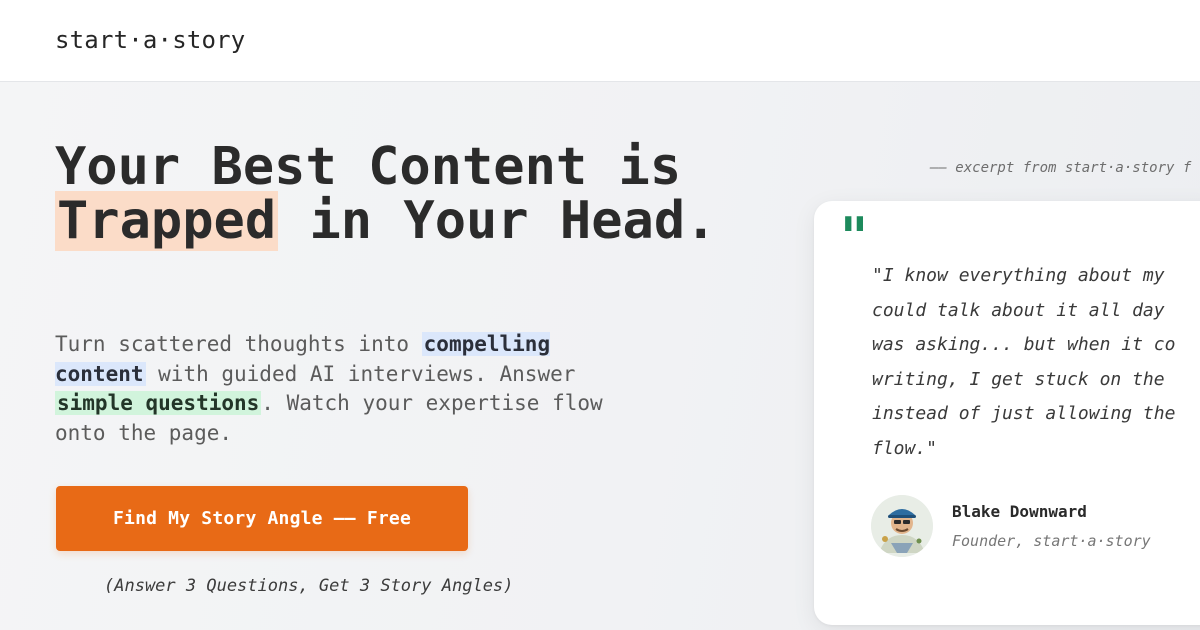 Image resolution: width=1200 pixels, height=630 pixels. Describe the element at coordinates (309, 586) in the screenshot. I see `cta-note: (Answer 3 Questions, Get 3 Story Angles)` at that location.